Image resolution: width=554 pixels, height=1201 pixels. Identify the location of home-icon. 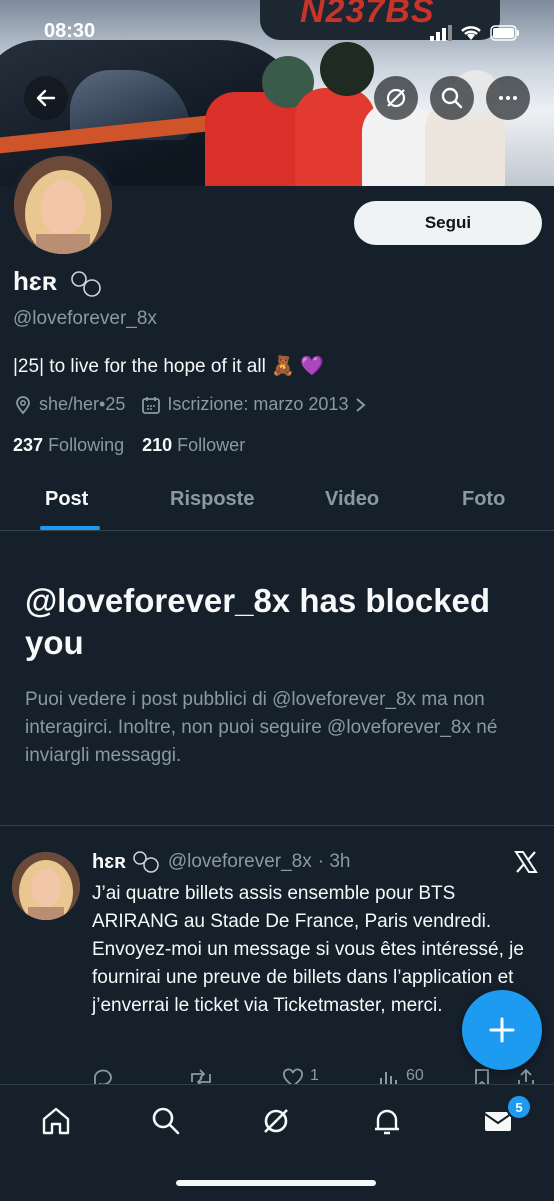
(56, 1121).